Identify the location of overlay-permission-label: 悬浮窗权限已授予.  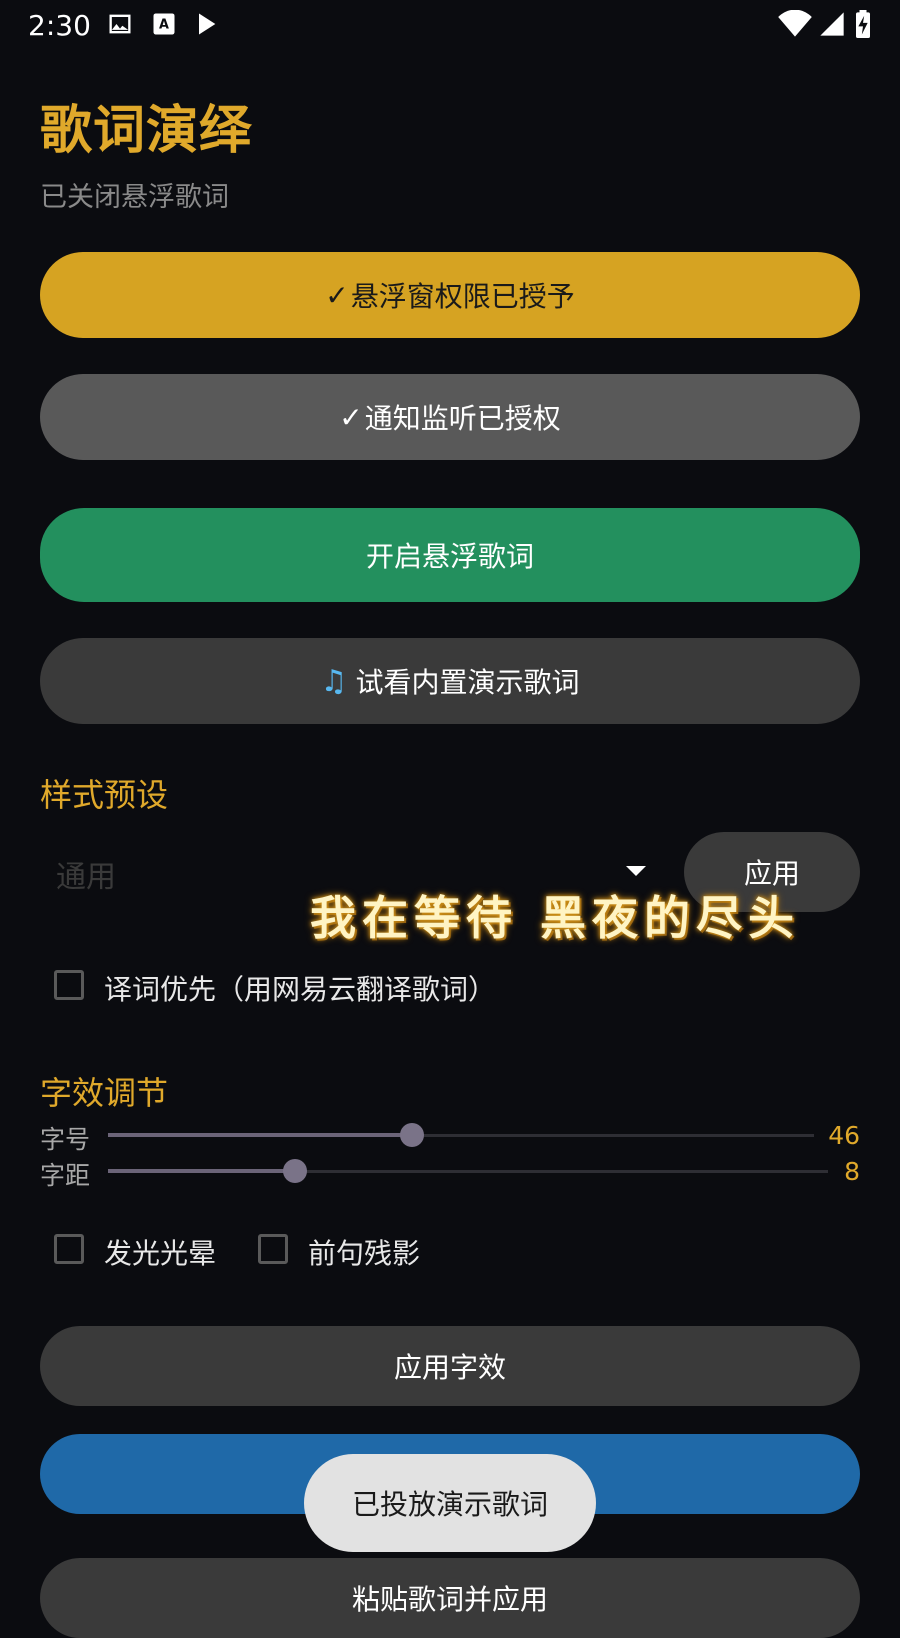
(462, 296).